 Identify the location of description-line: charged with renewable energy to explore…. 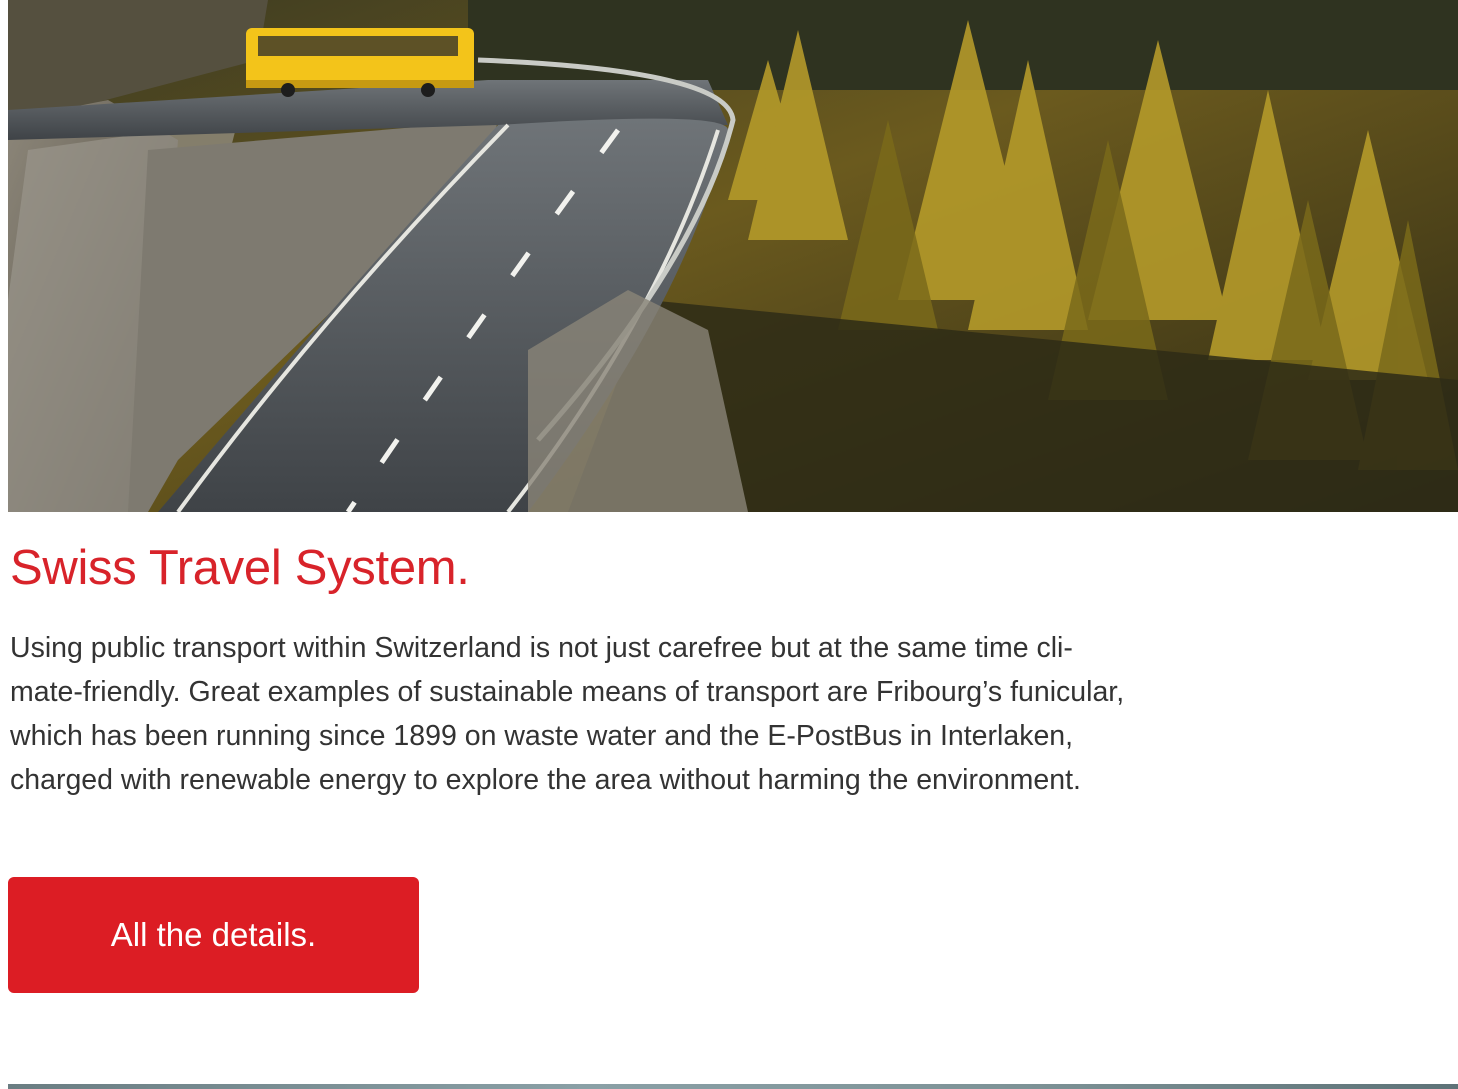
(545, 780).